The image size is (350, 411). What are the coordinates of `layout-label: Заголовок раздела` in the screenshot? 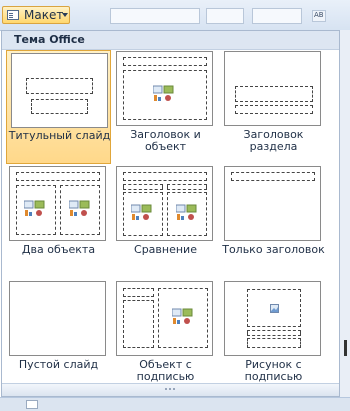 It's located at (273, 140).